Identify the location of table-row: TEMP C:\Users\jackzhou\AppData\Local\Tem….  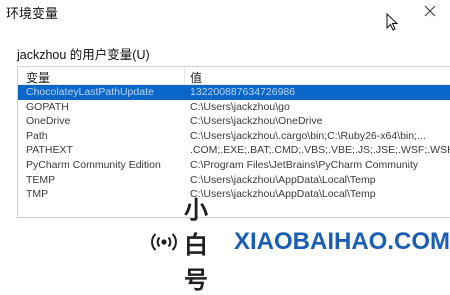
(234, 180).